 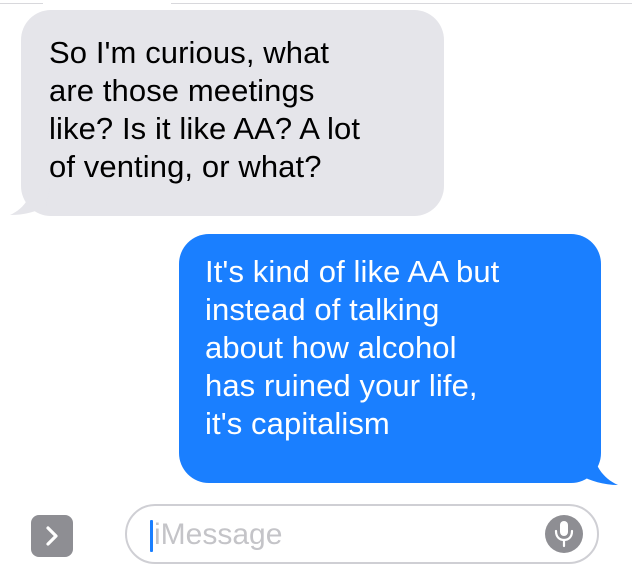 I want to click on microphone-icon, so click(x=564, y=534).